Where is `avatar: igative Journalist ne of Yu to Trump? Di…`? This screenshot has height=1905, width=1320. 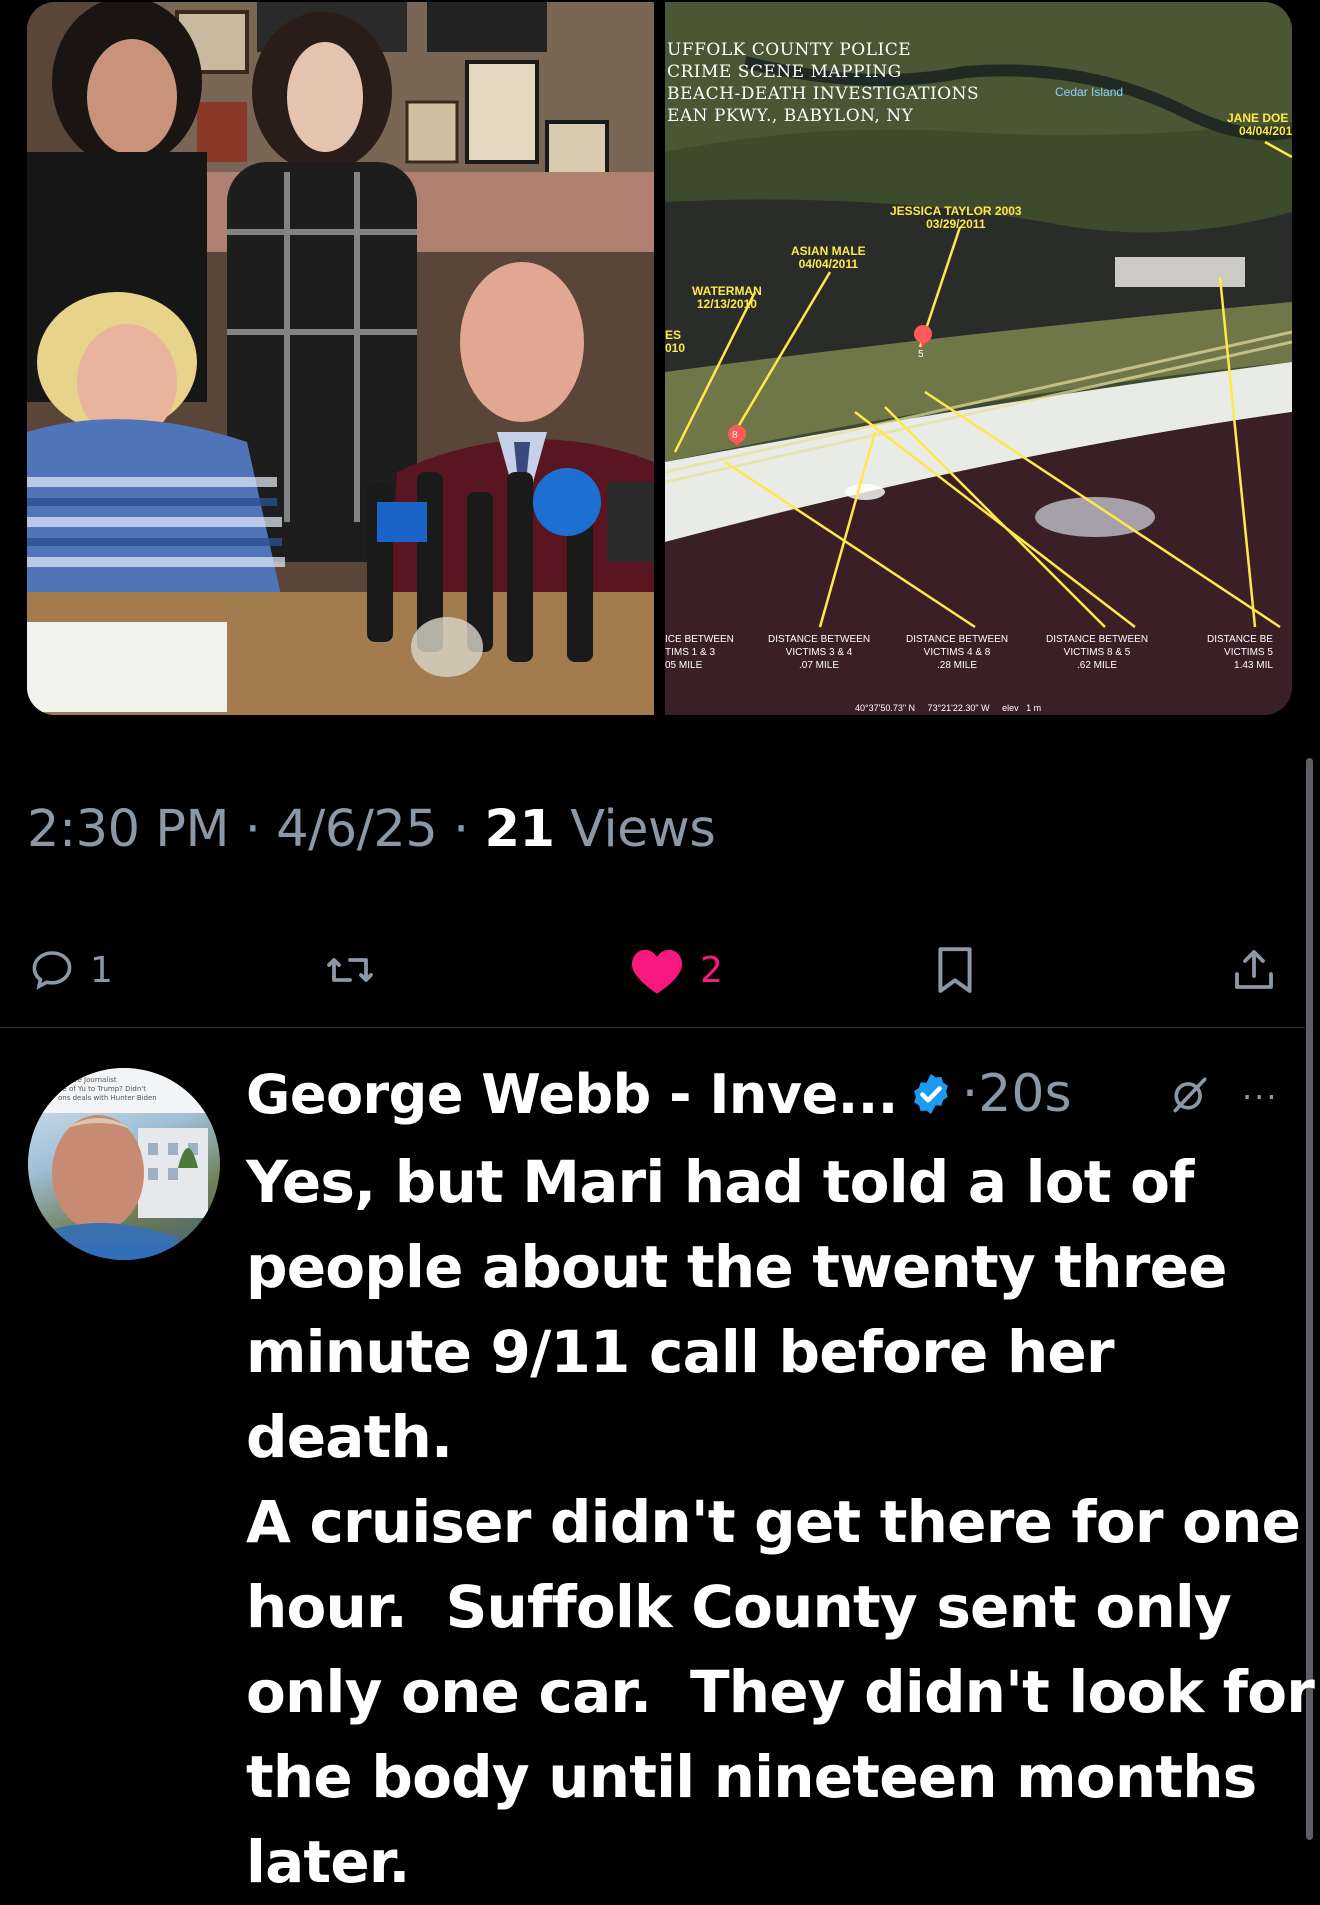 avatar: igative Journalist ne of Yu to Trump? Di… is located at coordinates (124, 1164).